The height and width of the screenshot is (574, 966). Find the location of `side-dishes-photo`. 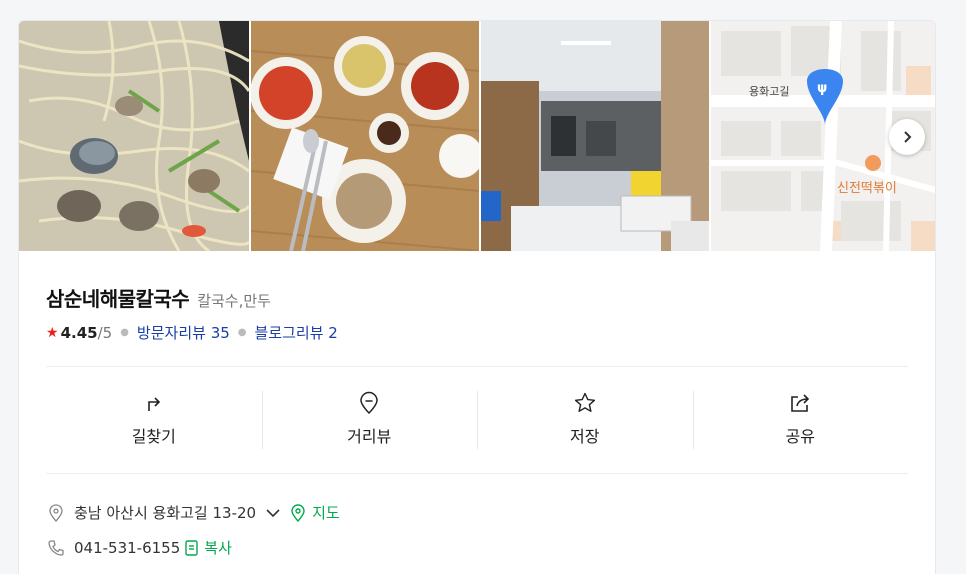

side-dishes-photo is located at coordinates (364, 136).